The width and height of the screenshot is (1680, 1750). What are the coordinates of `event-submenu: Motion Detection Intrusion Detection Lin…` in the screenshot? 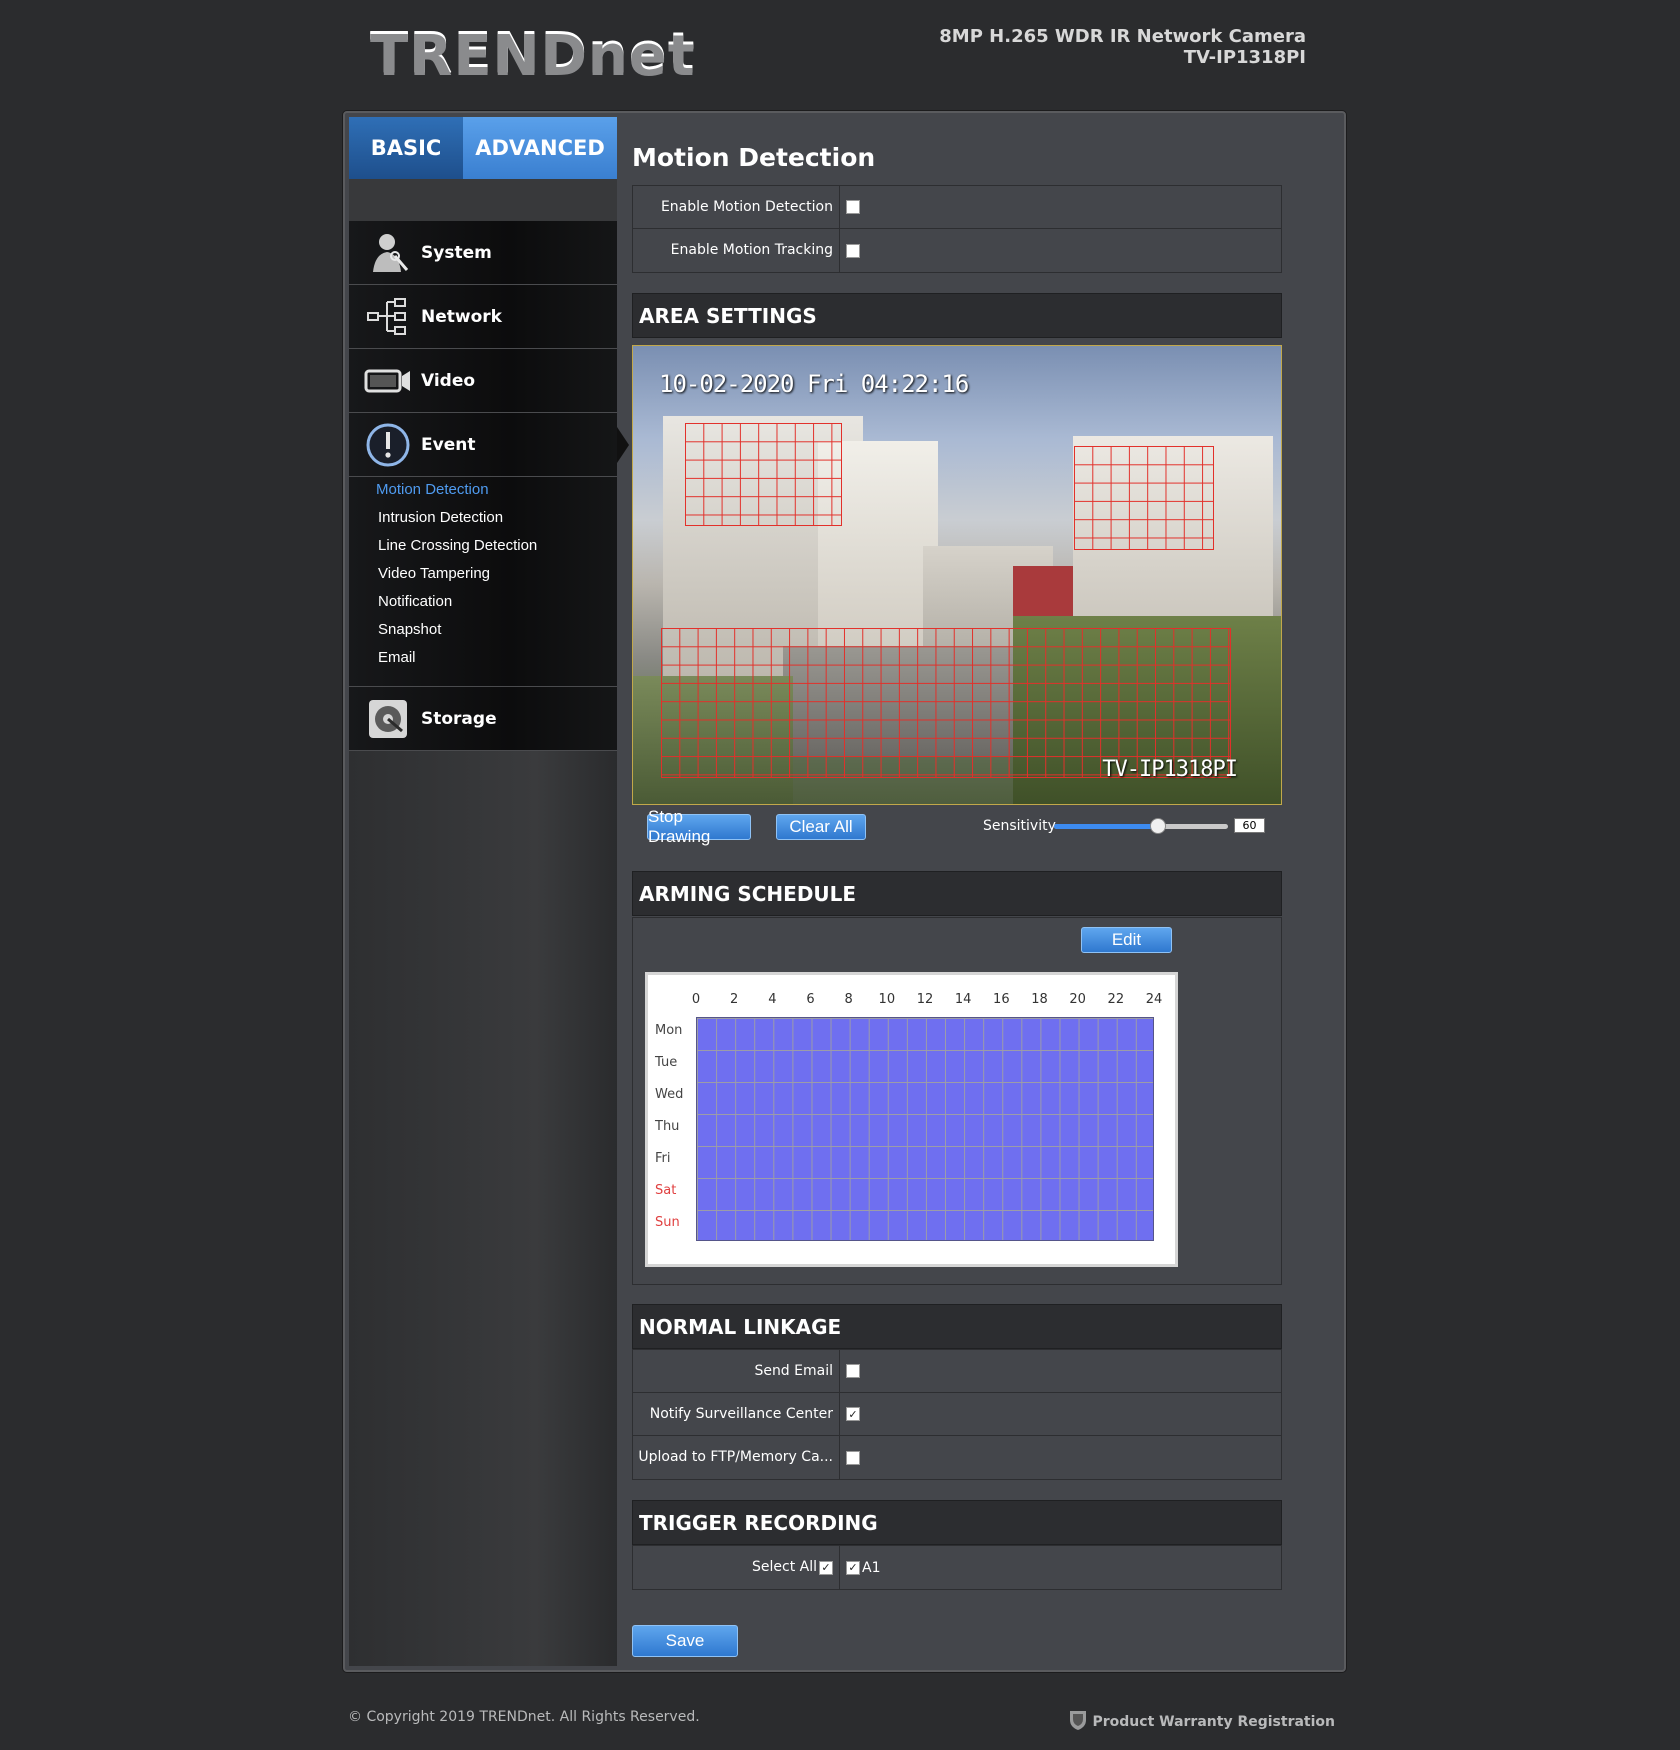 It's located at (483, 581).